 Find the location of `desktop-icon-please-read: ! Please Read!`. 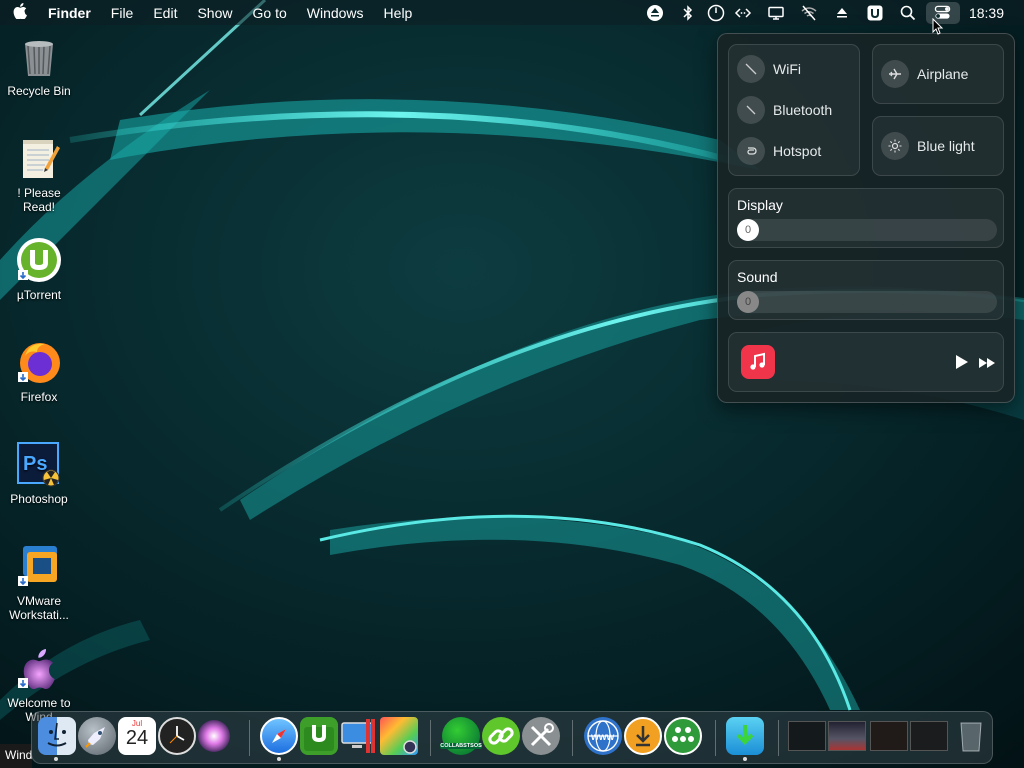

desktop-icon-please-read: ! Please Read! is located at coordinates (39, 174).